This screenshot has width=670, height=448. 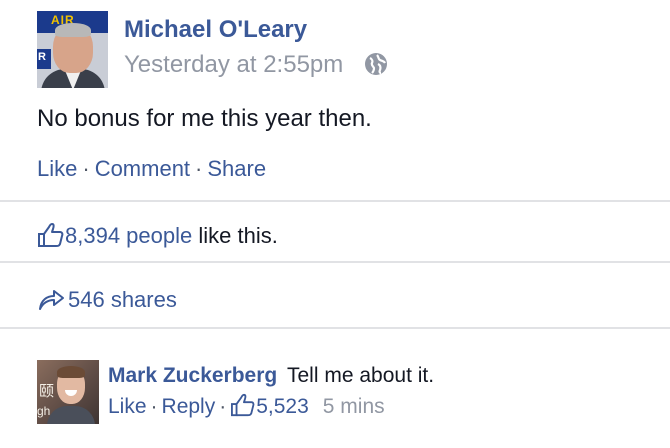 What do you see at coordinates (233, 65) in the screenshot?
I see `post-timestamp: Yesterday at 2:55pm` at bounding box center [233, 65].